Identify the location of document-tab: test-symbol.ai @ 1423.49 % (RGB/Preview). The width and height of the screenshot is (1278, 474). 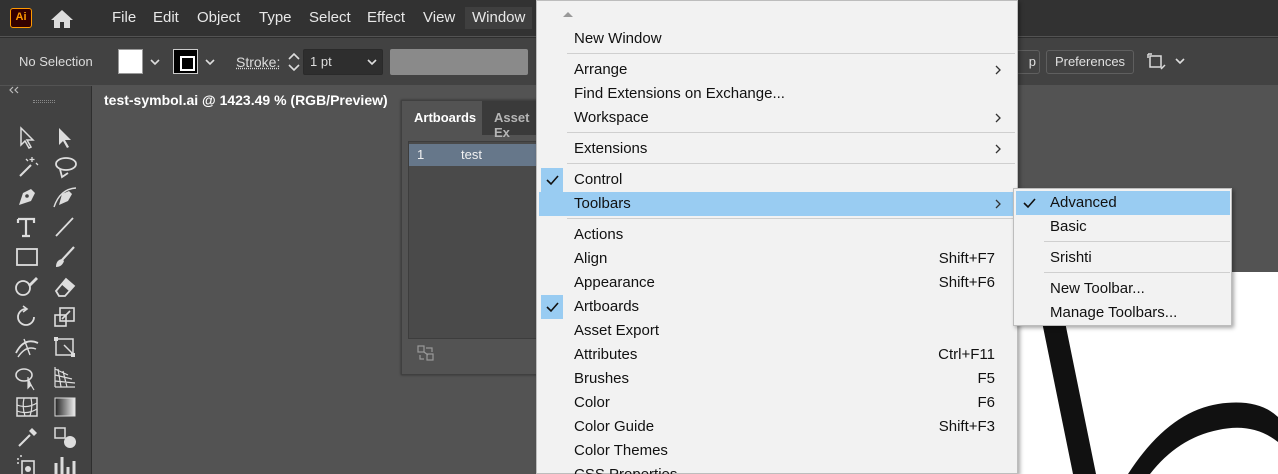
(245, 101).